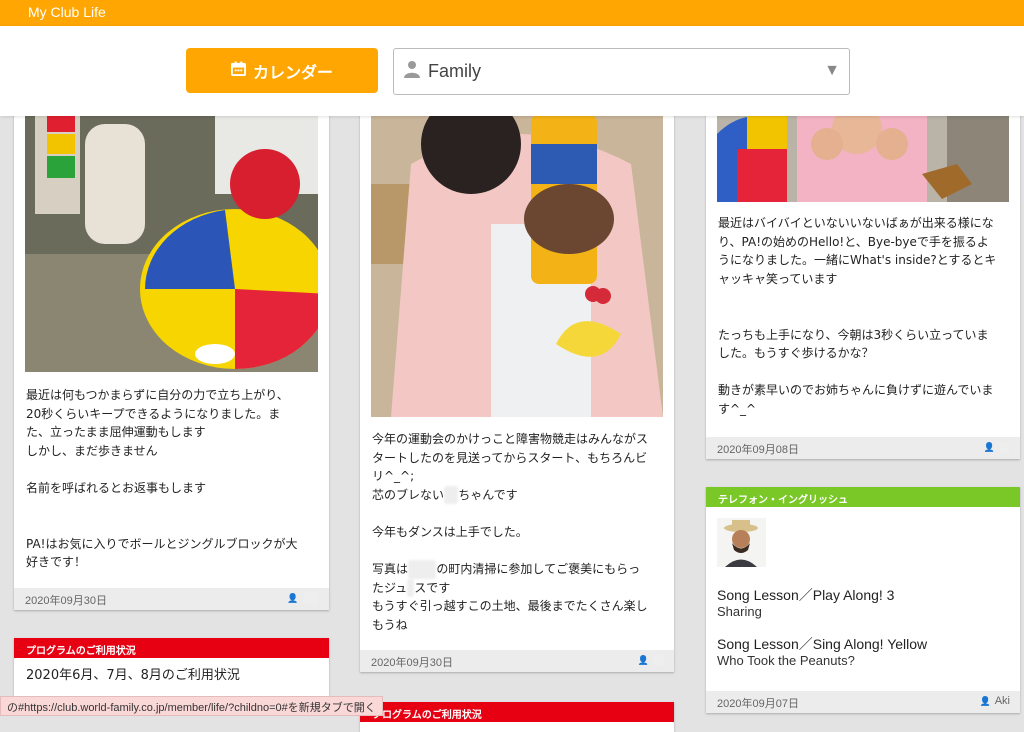 This screenshot has height=732, width=1024. Describe the element at coordinates (510, 606) in the screenshot. I see `card-text-line: もうすぐ引っ越すこの土地、最後までたくさん楽し` at that location.